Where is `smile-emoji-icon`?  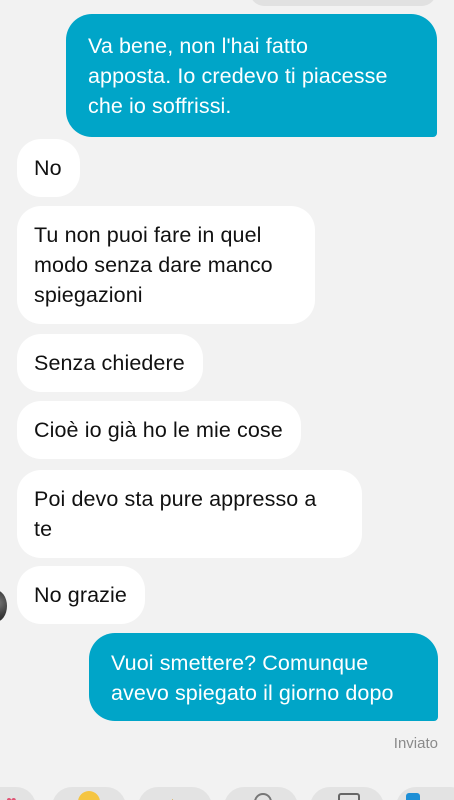 smile-emoji-icon is located at coordinates (89, 793).